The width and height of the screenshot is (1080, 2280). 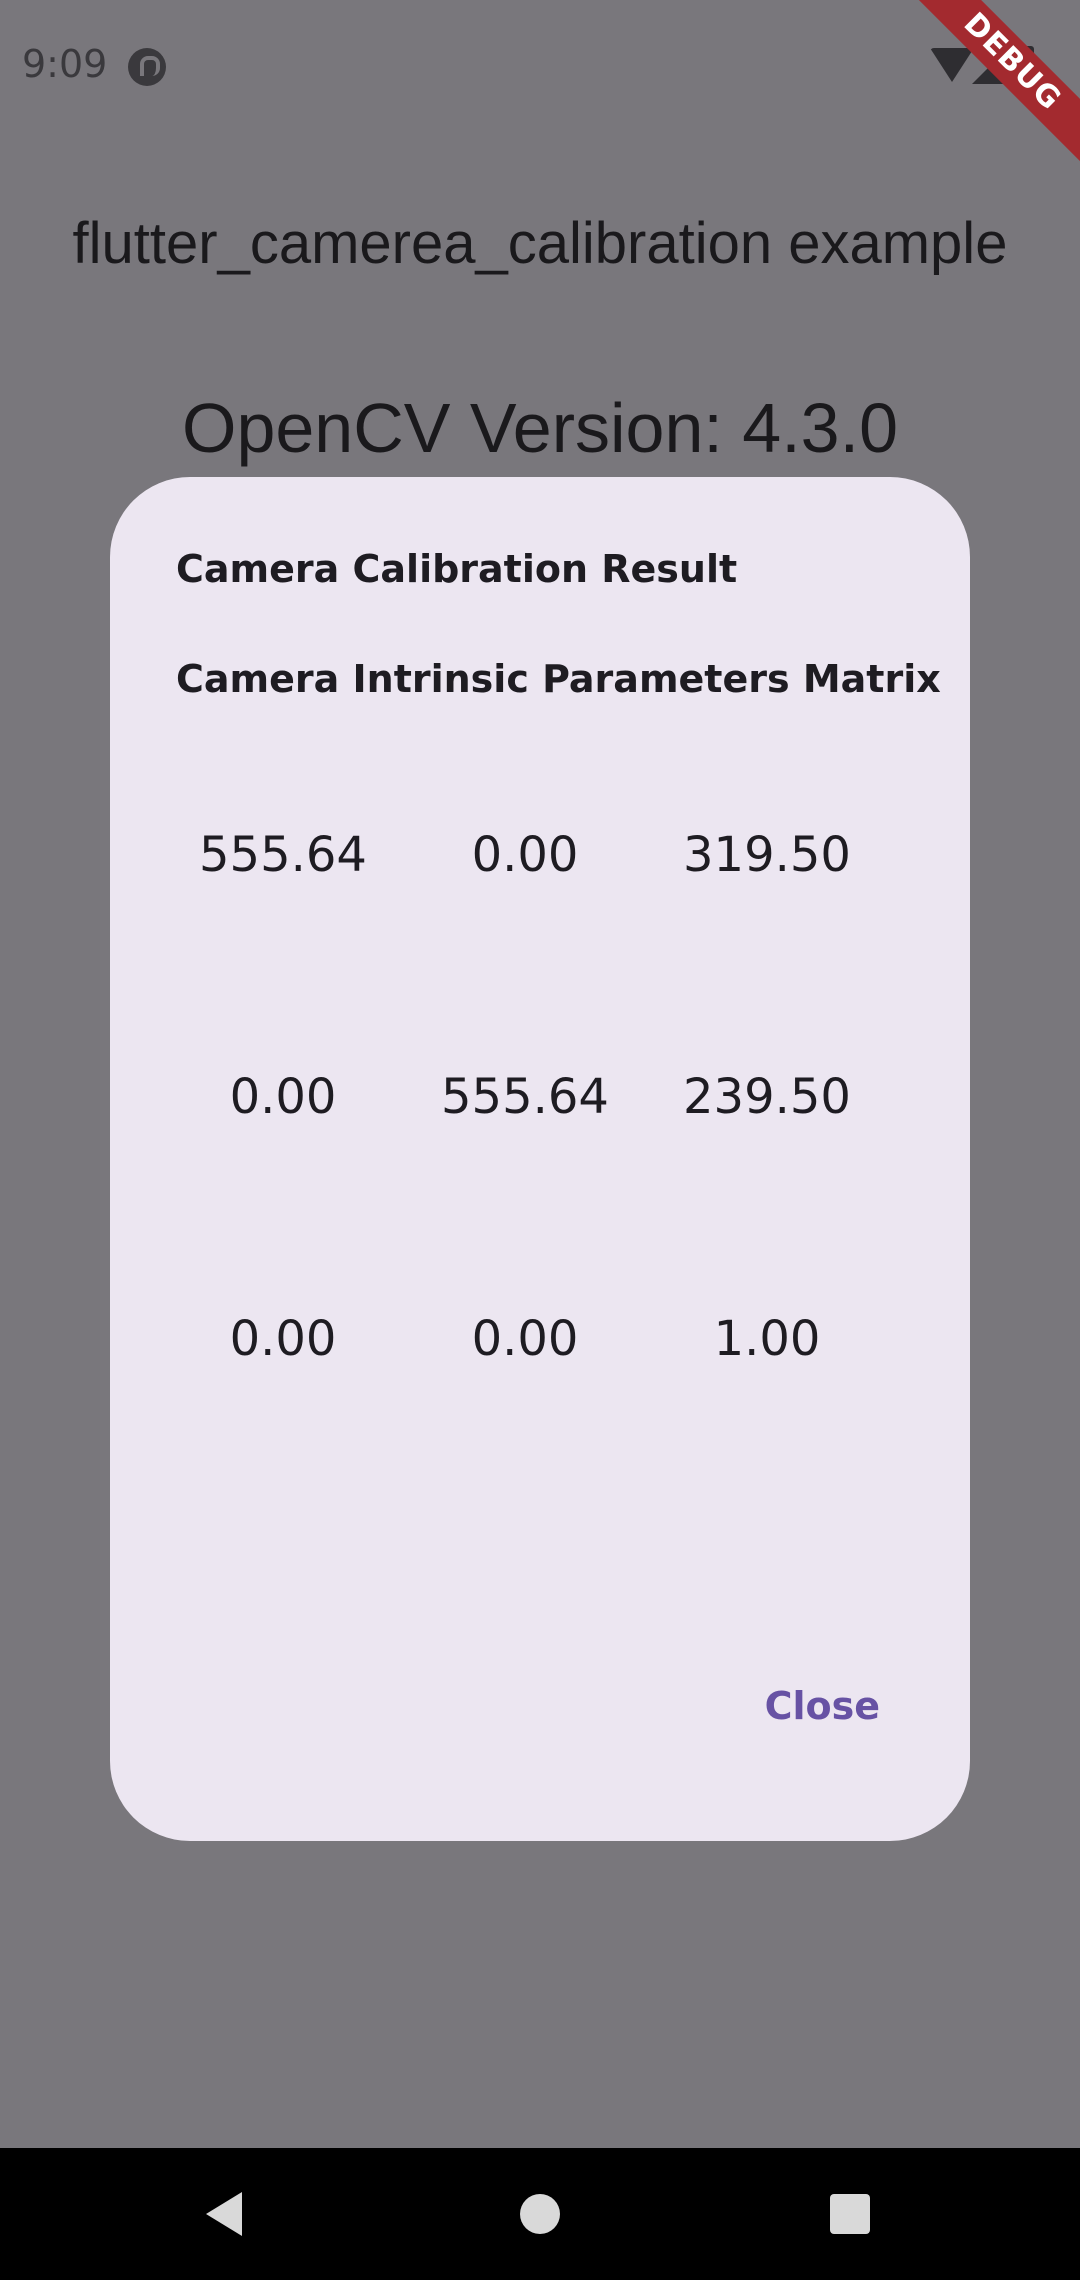 What do you see at coordinates (767, 855) in the screenshot?
I see `matrix-cell: 319.50` at bounding box center [767, 855].